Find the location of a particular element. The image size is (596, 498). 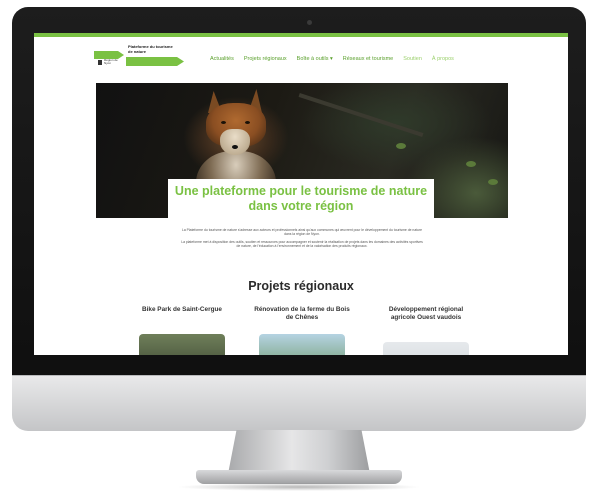

fox-muzzle is located at coordinates (235, 142).